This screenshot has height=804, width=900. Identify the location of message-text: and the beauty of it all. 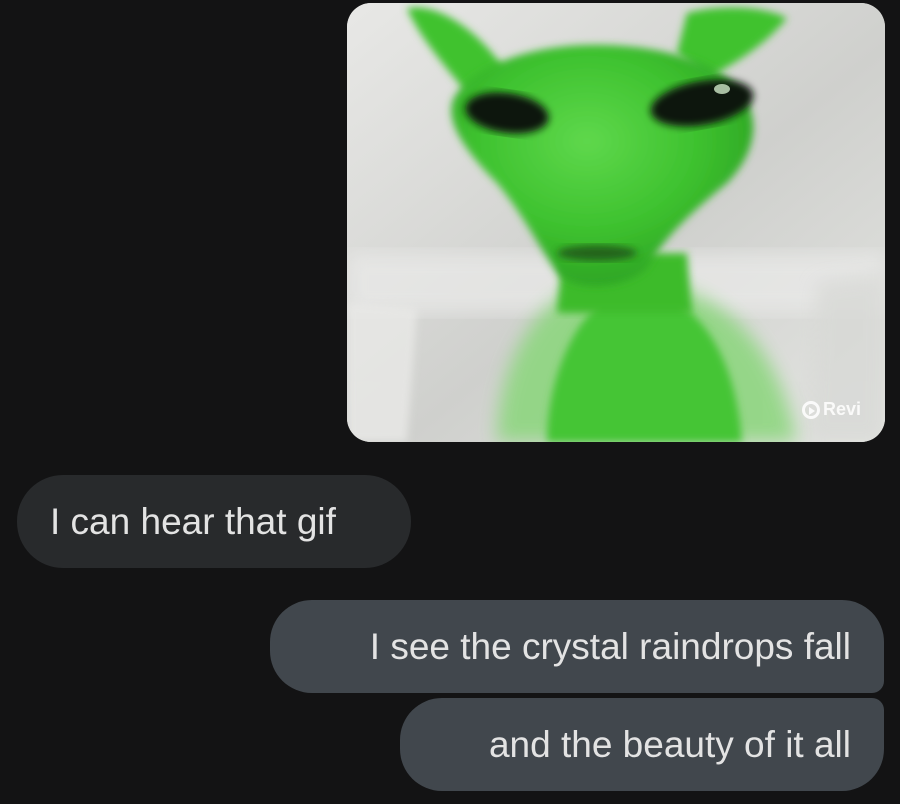
(669, 744).